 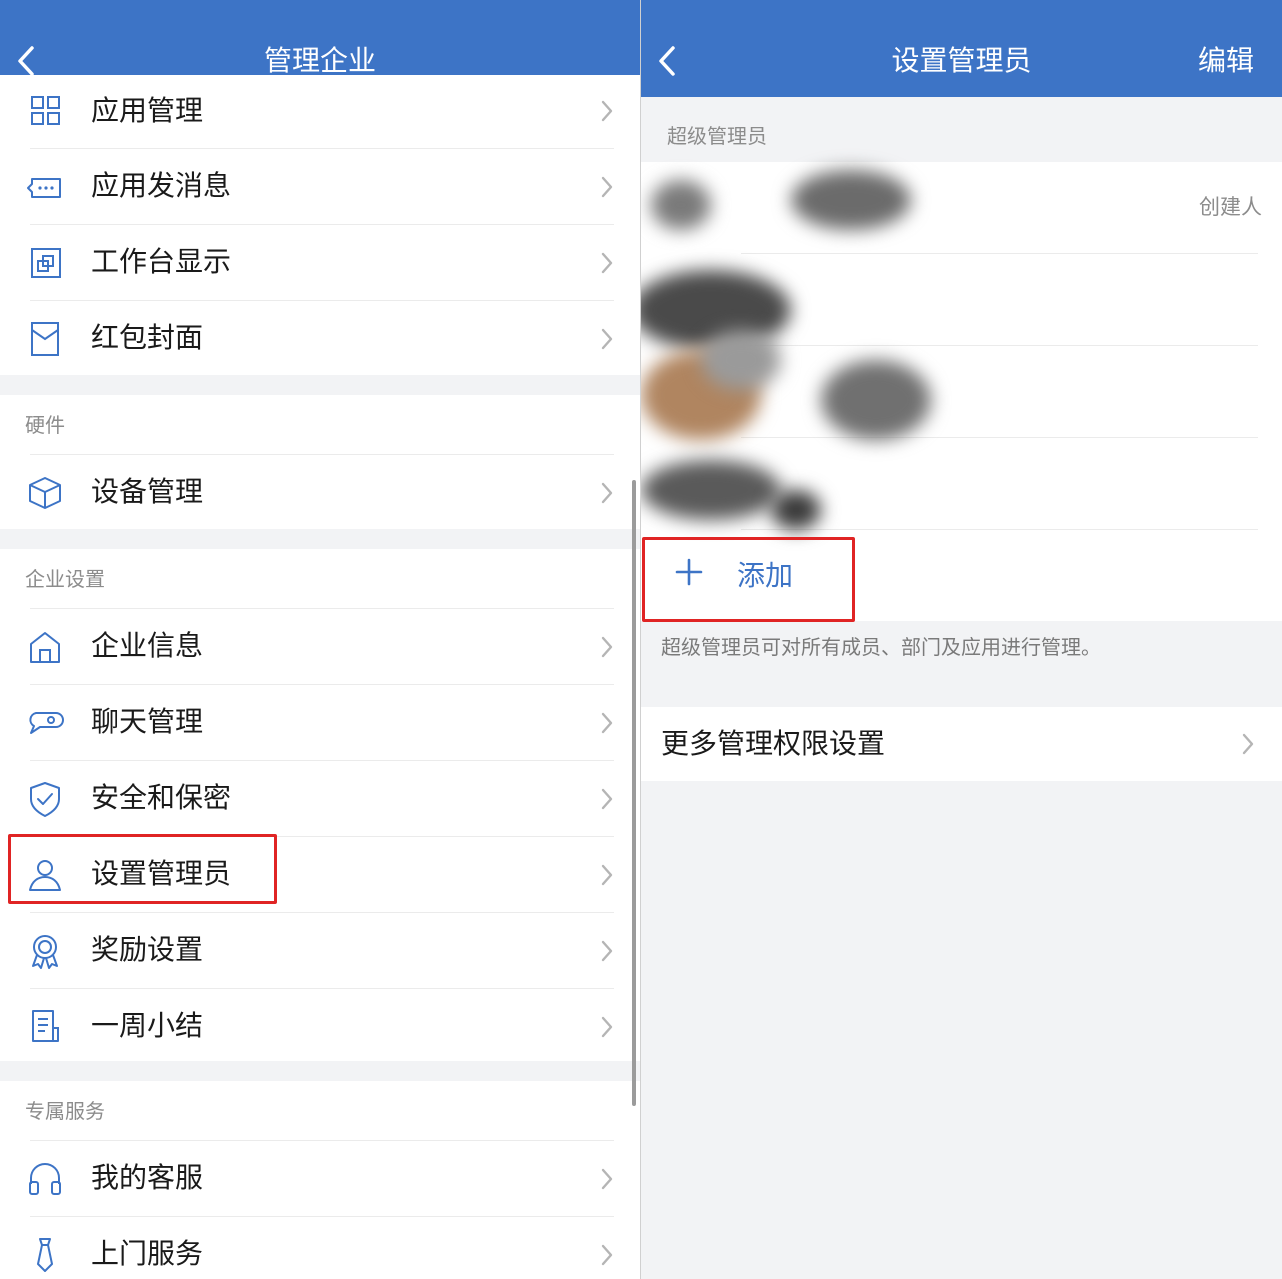 I want to click on document-icon, so click(x=45, y=1026).